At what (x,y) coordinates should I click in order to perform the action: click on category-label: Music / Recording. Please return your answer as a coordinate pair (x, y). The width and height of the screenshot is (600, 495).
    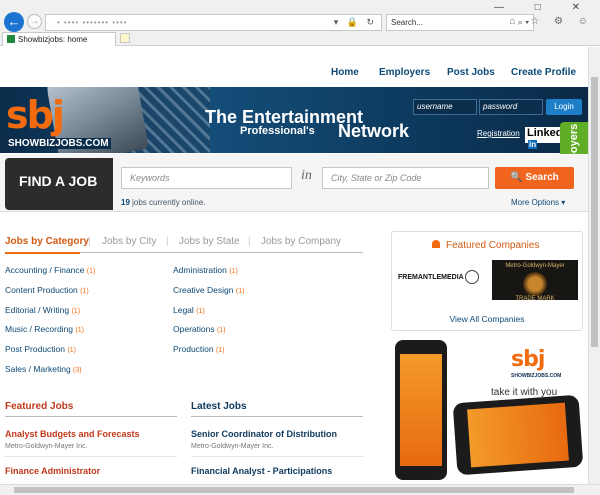
    Looking at the image, I should click on (39, 329).